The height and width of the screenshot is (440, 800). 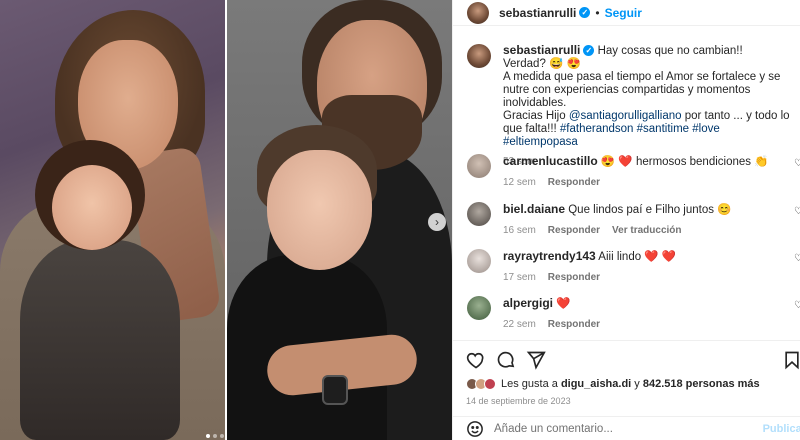 What do you see at coordinates (519, 182) in the screenshot?
I see `comment-time: 12 sem` at bounding box center [519, 182].